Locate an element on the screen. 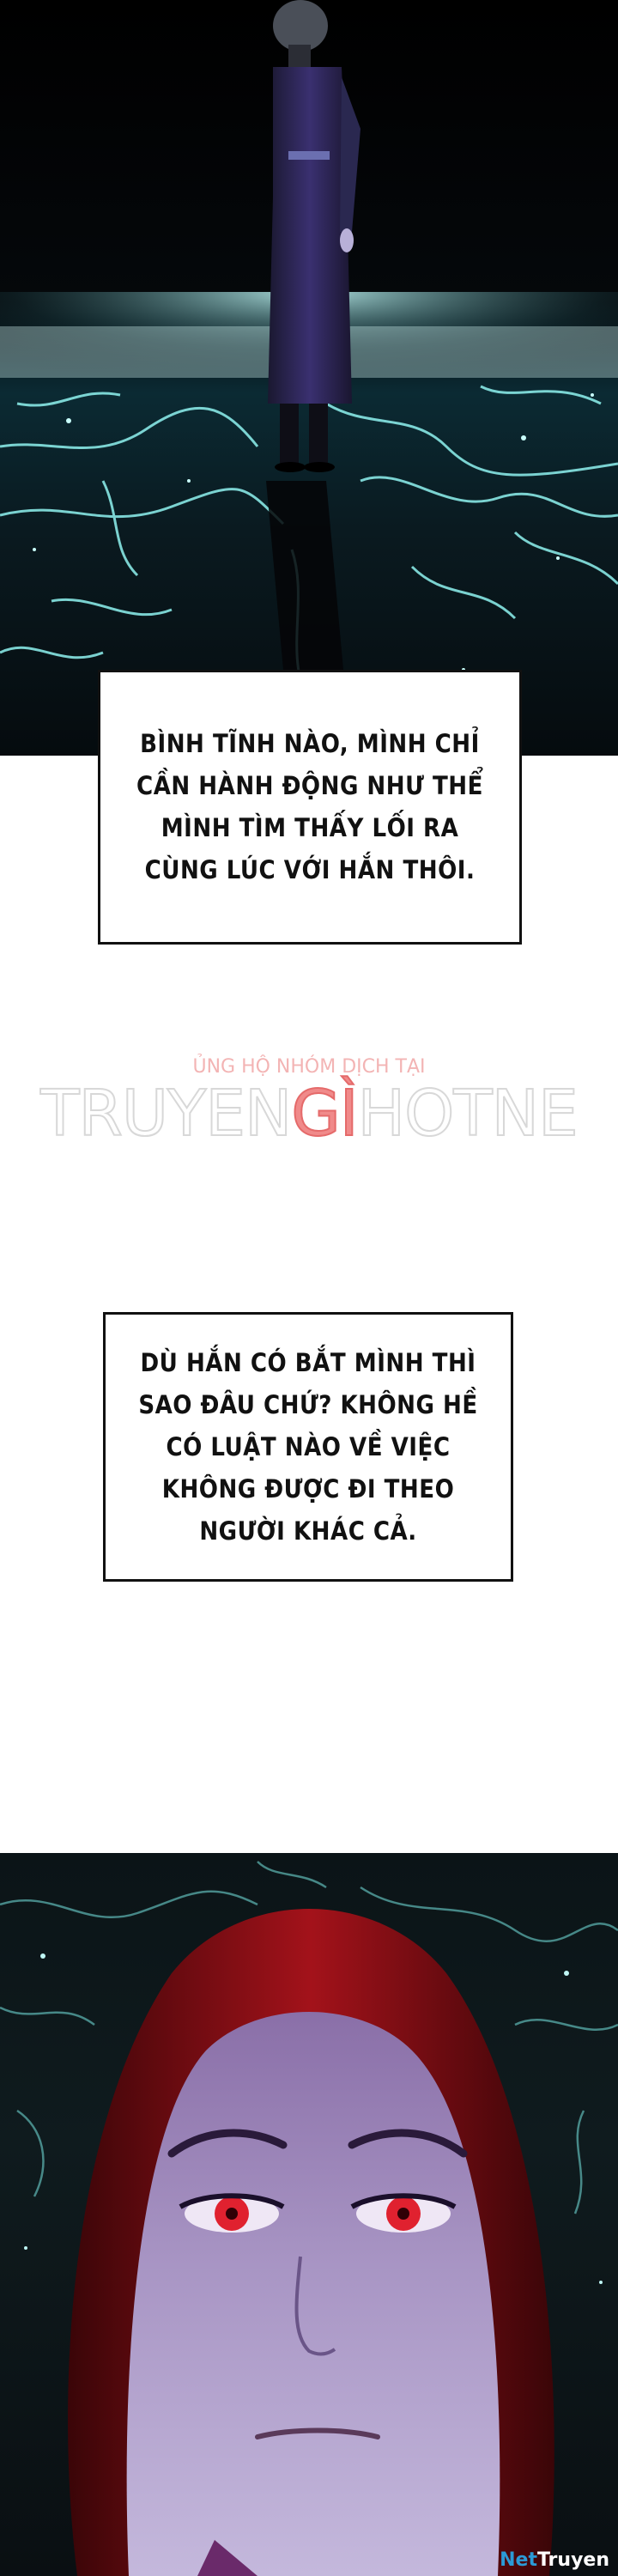  standing-figure is located at coordinates (314, 236).